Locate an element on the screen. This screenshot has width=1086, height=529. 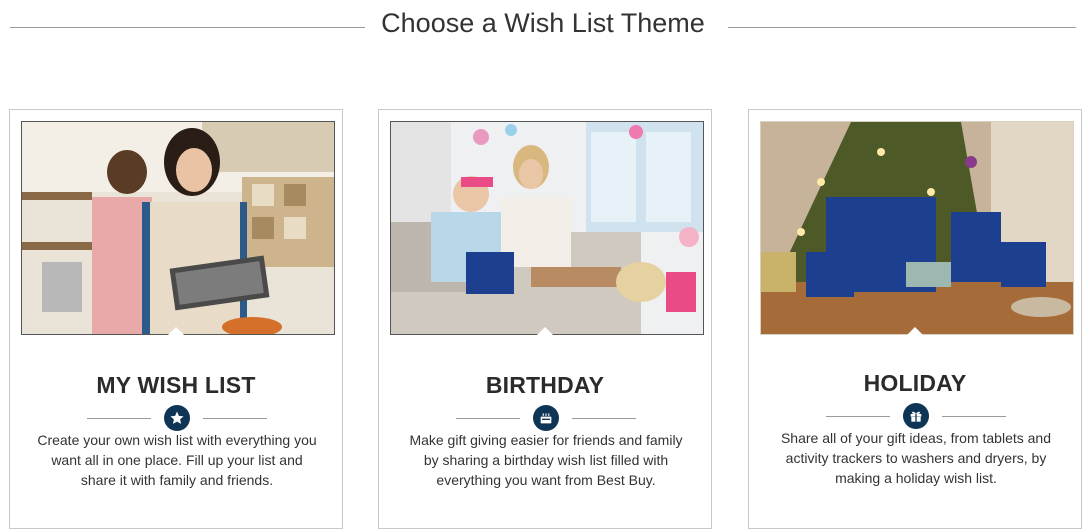
star-icon is located at coordinates (177, 418).